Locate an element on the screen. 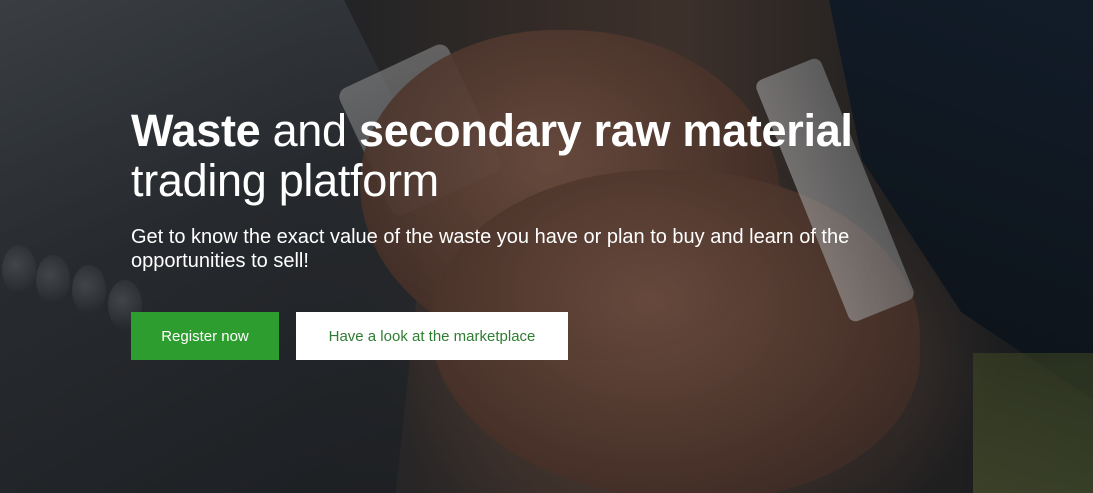 Image resolution: width=1093 pixels, height=493 pixels. headline-trading-platform: trading platform is located at coordinates (285, 180).